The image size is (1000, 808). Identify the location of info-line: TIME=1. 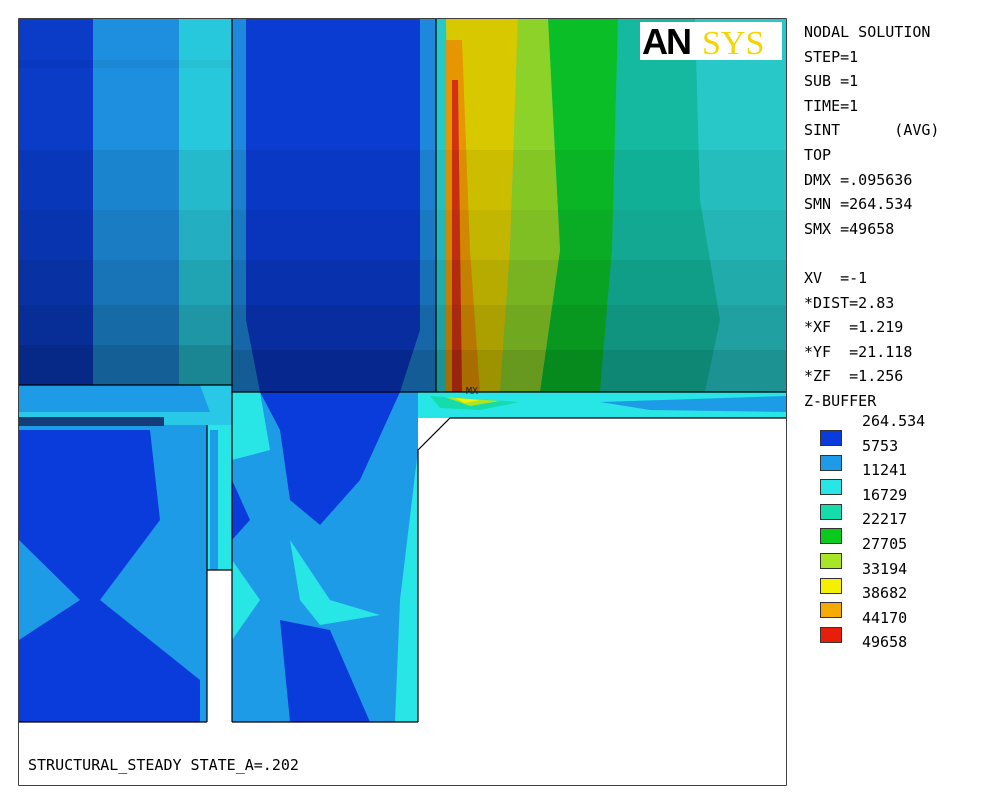
(831, 105).